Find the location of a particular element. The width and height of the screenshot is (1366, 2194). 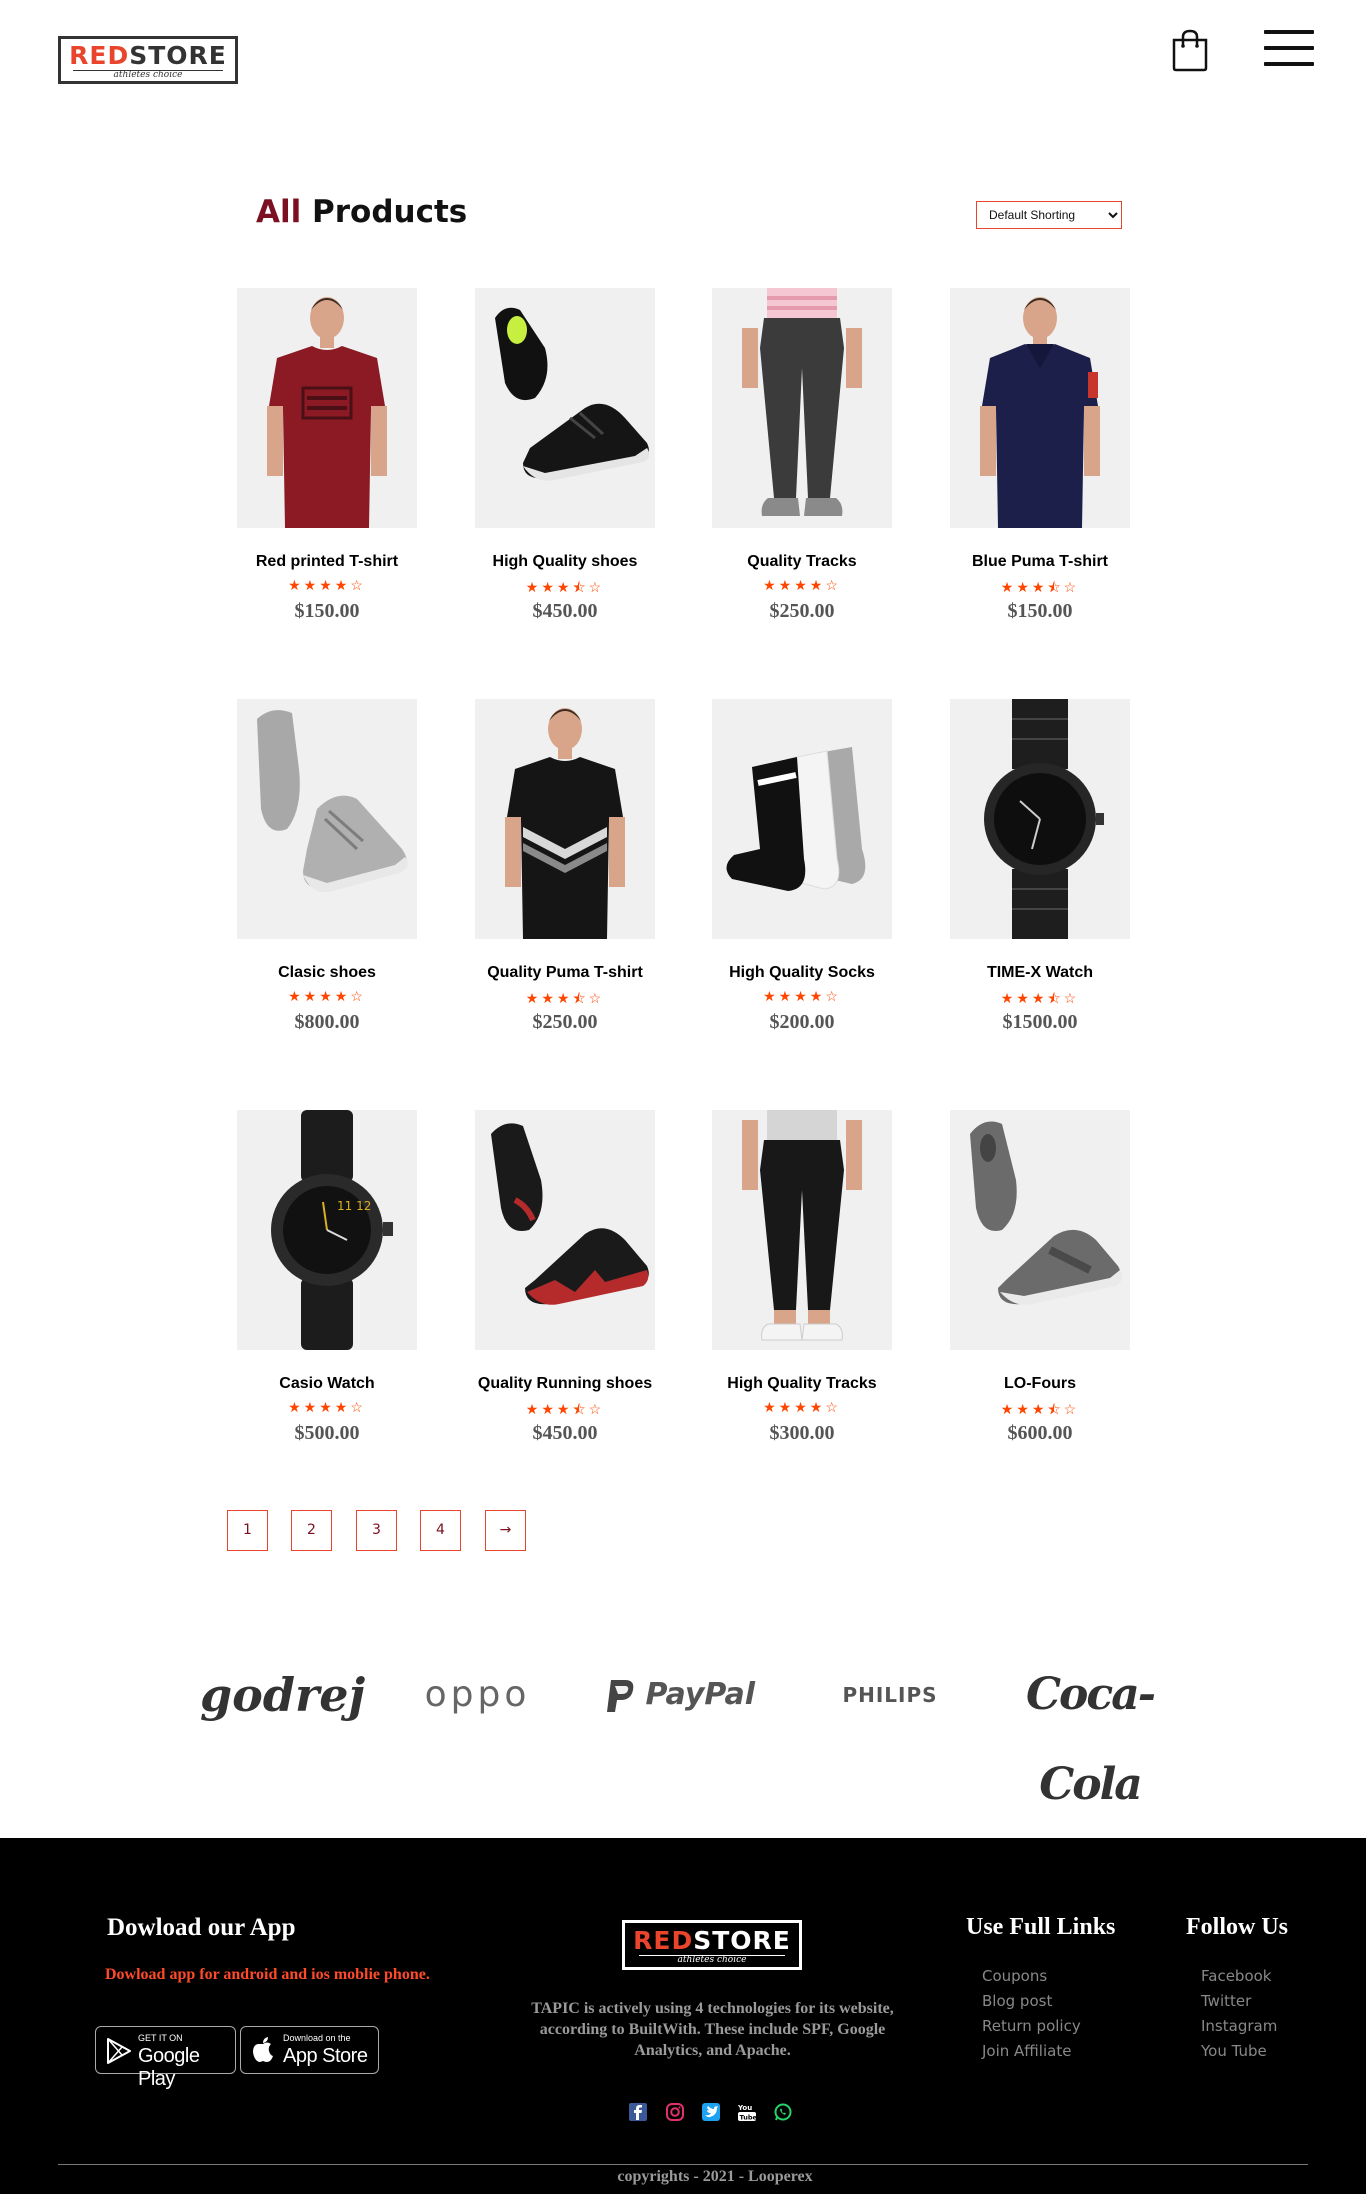

product-card: LO-Fours ★★★⯪☆ $600.00 is located at coordinates (1040, 1277).